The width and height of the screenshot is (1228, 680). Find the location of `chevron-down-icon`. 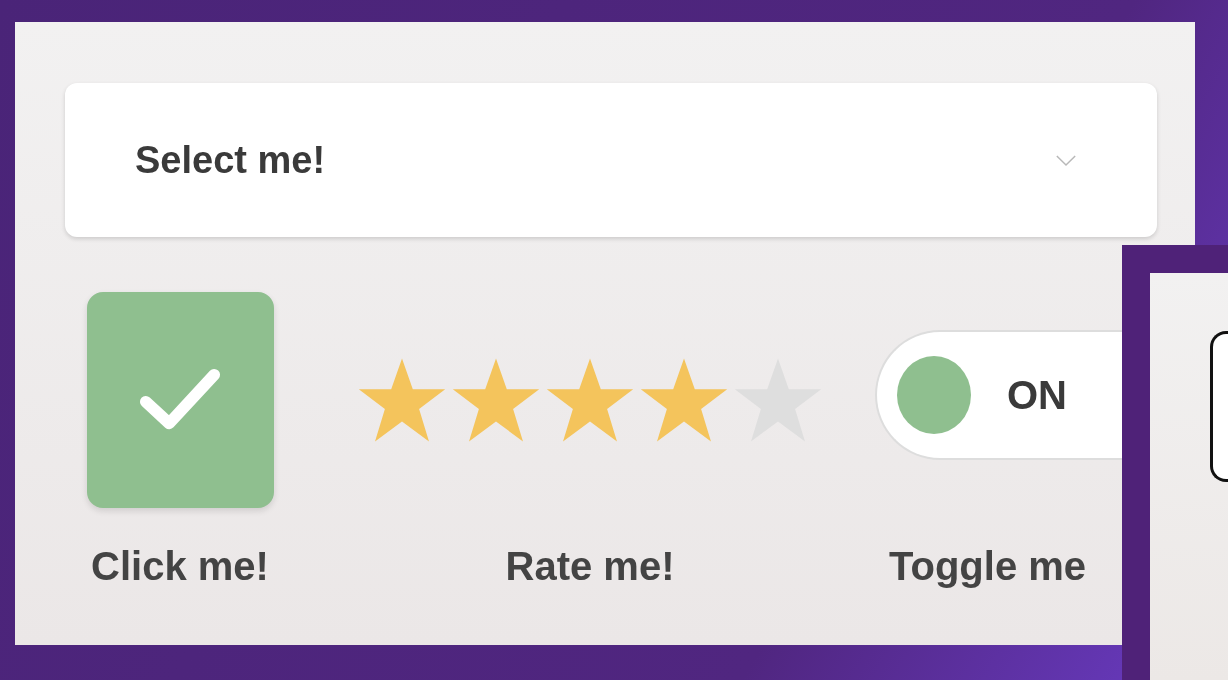

chevron-down-icon is located at coordinates (1066, 160).